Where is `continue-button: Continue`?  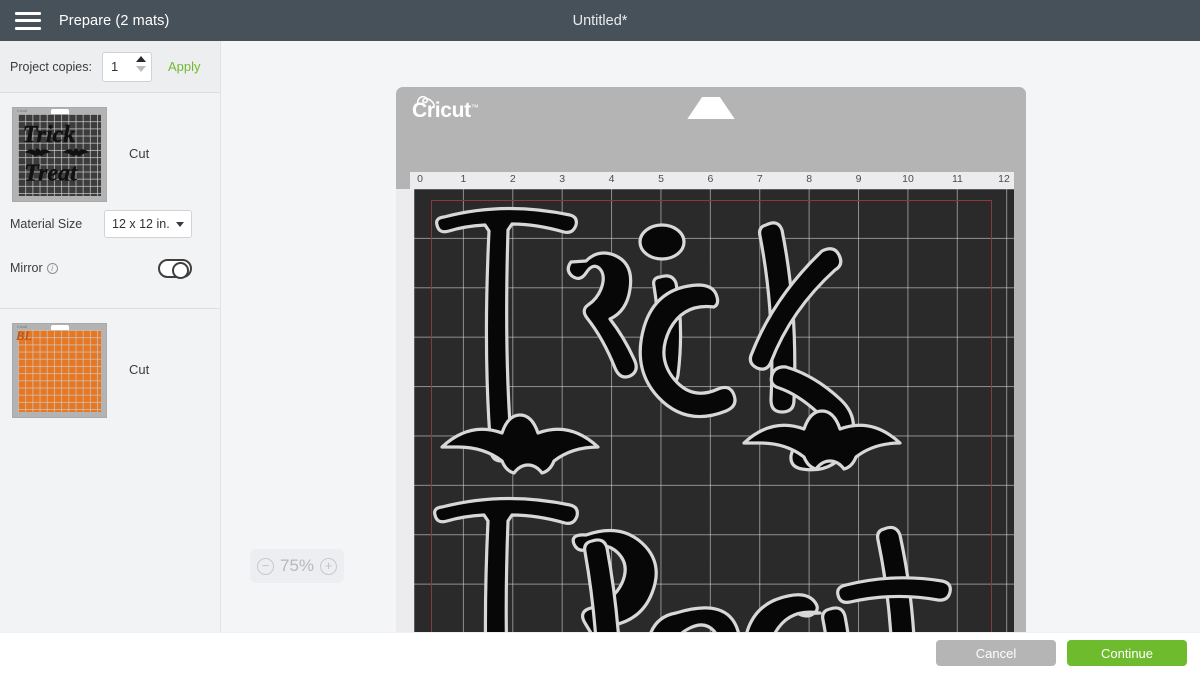 continue-button: Continue is located at coordinates (1127, 653).